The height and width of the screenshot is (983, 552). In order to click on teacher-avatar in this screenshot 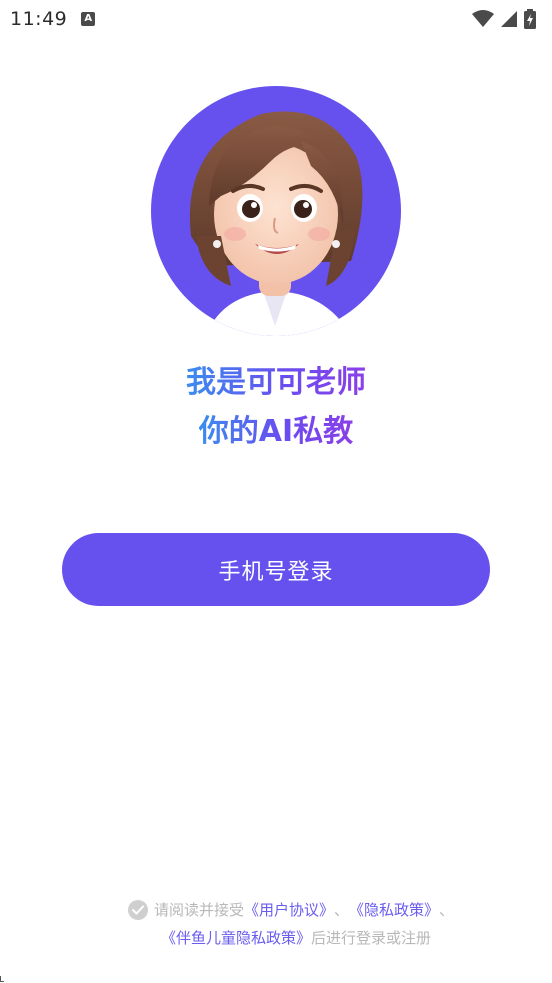, I will do `click(276, 211)`.